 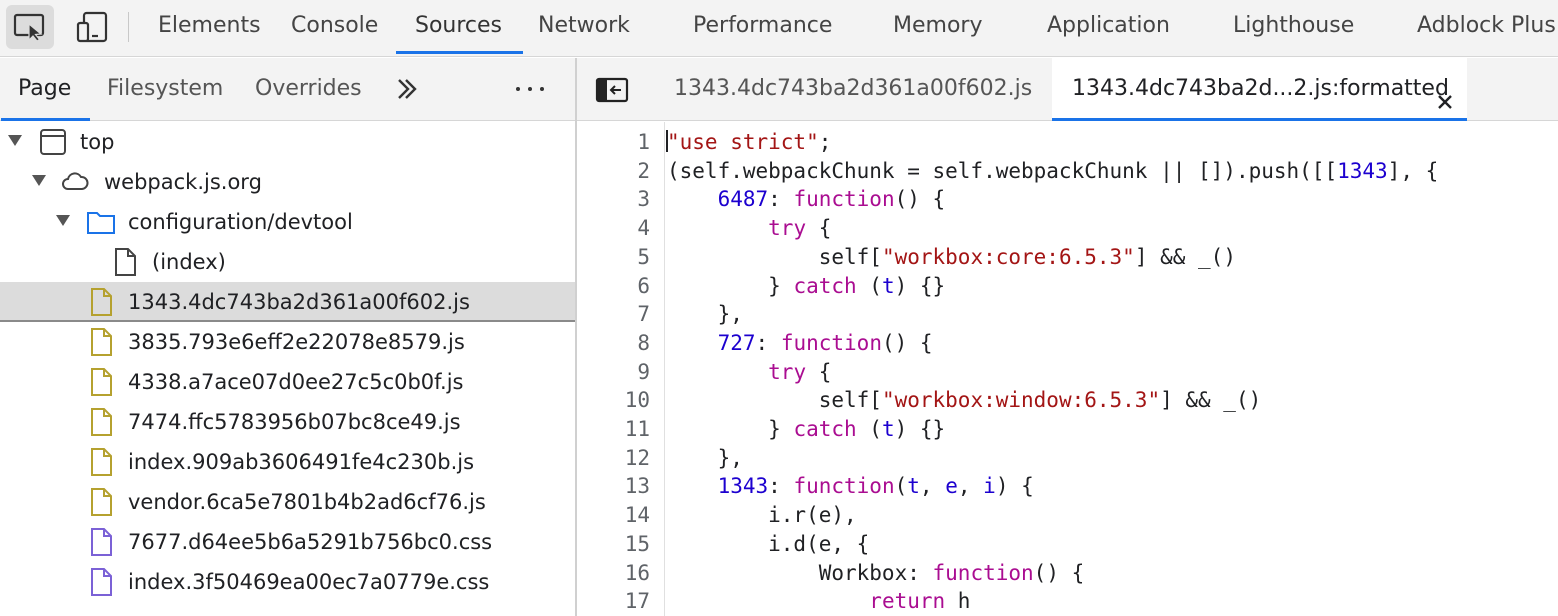 What do you see at coordinates (613, 573) in the screenshot?
I see `line-number: 16` at bounding box center [613, 573].